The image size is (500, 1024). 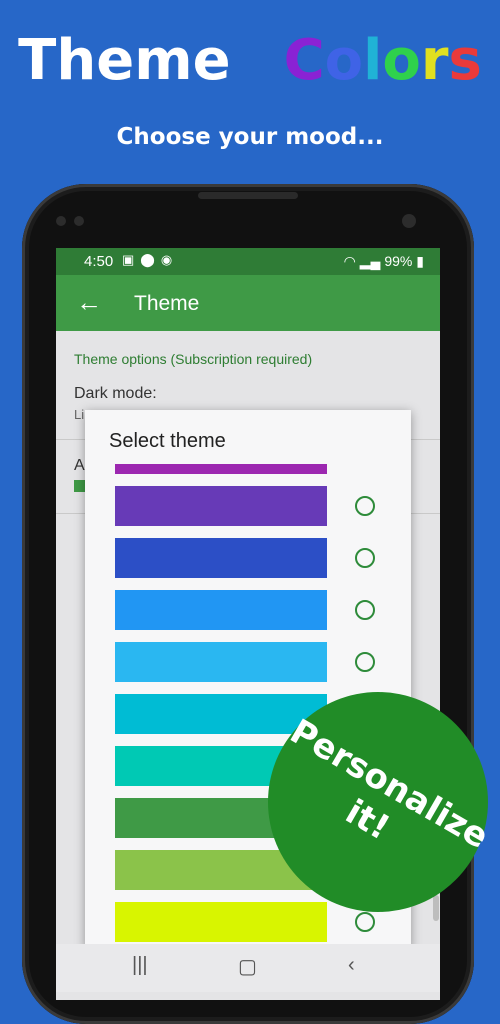 I want to click on phone-speaker, so click(x=248, y=195).